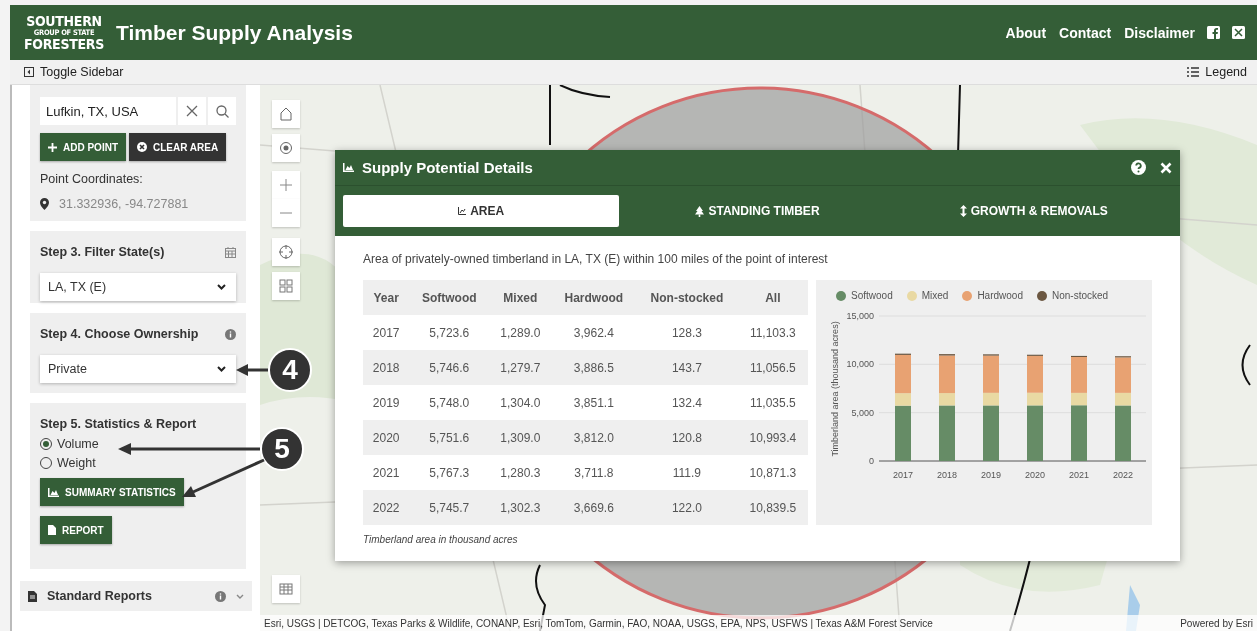  I want to click on table-icon, so click(286, 589).